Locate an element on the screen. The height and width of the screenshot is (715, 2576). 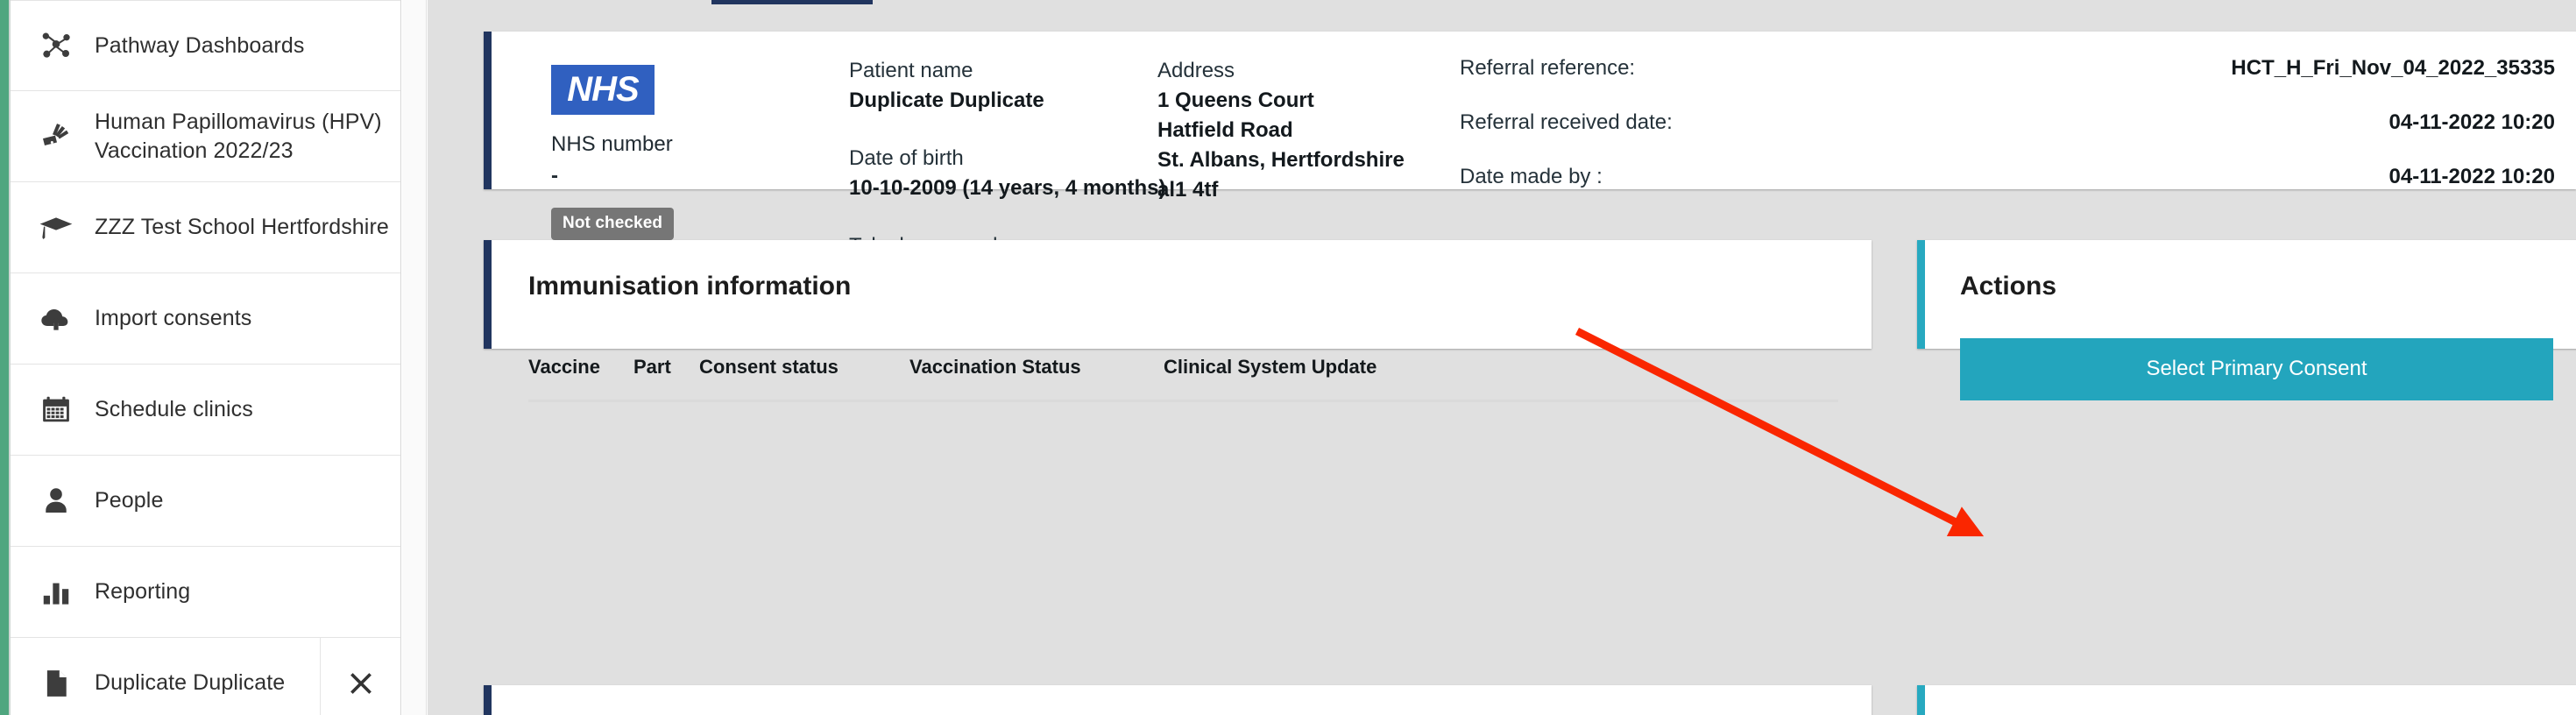
referral-row: Referral received date: 04-11-2022 10:20 is located at coordinates (2007, 122).